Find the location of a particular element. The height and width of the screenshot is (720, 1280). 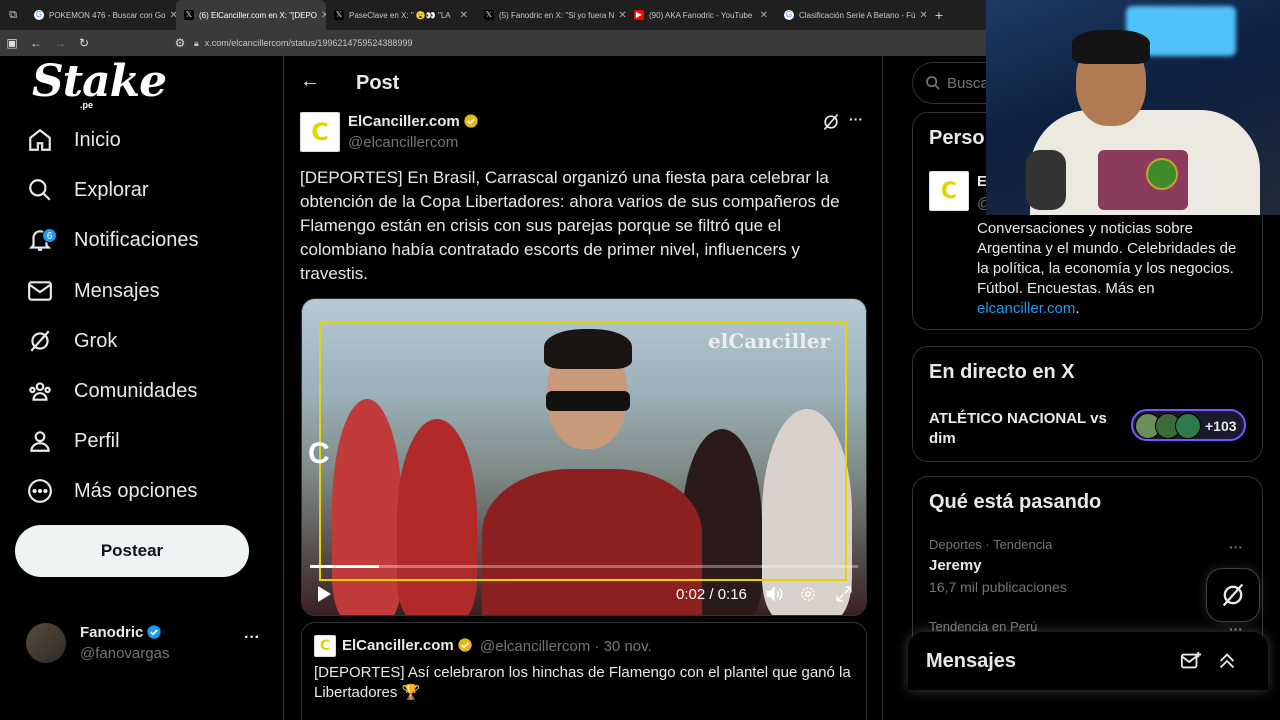

back-icon: ← is located at coordinates (36, 43).